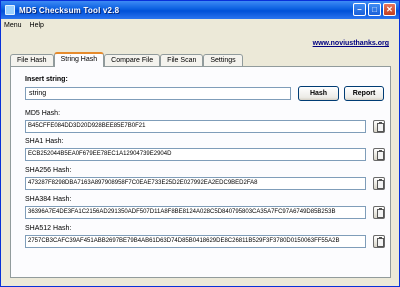  I want to click on copy-sha384-button, so click(379, 212).